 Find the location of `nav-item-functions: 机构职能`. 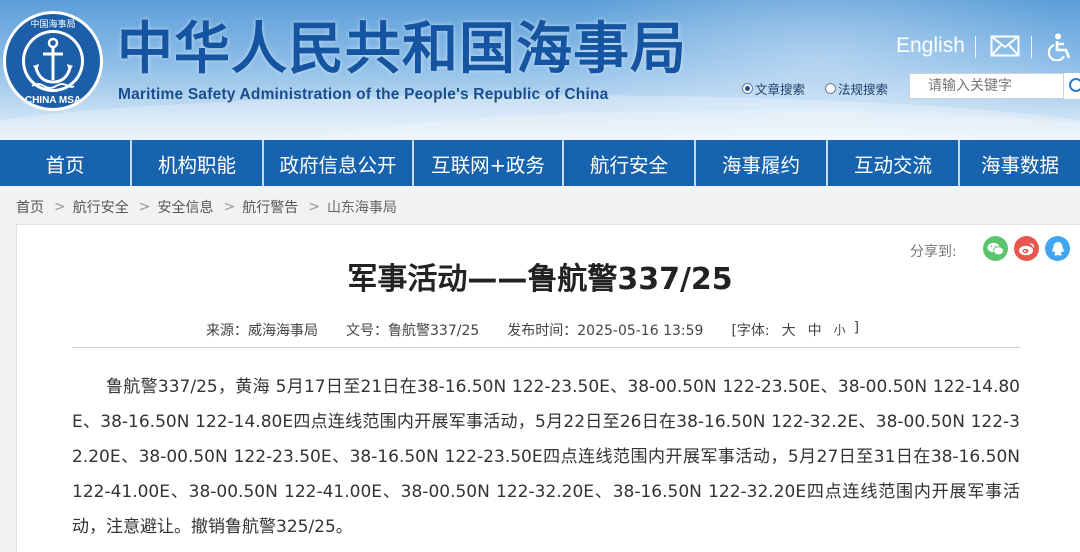

nav-item-functions: 机构职能 is located at coordinates (198, 163).